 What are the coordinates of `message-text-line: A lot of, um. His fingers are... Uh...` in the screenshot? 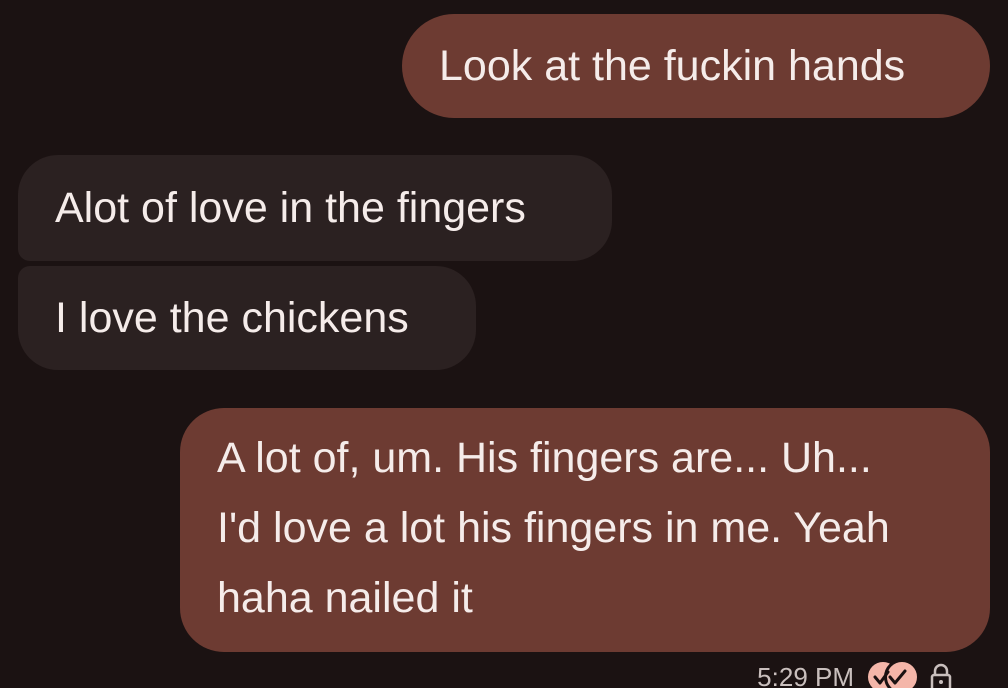 It's located at (544, 458).